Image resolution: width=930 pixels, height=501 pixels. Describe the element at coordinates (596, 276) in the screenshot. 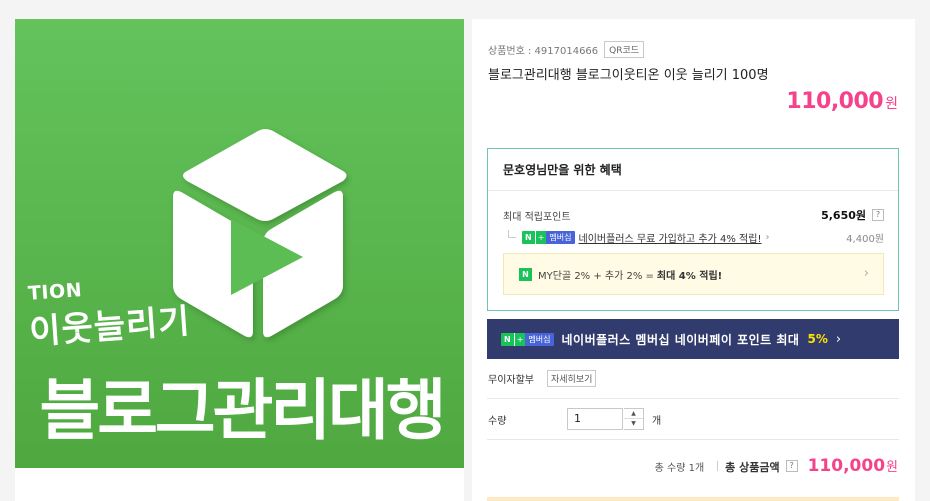

I see `my-regular-text: MY단골 2% + 추가 2% =` at that location.